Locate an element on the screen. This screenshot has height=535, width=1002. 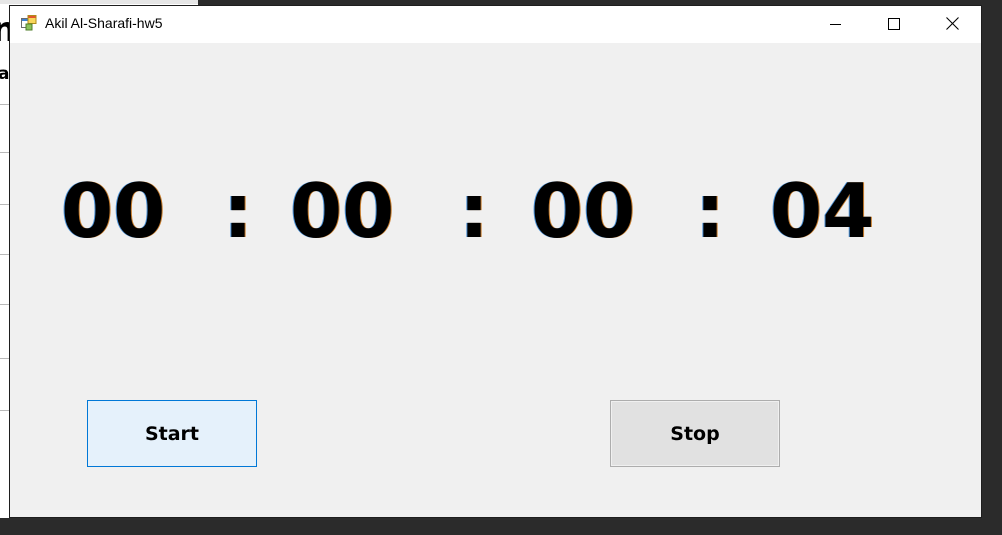
hours-label: 00 is located at coordinates (113, 211).